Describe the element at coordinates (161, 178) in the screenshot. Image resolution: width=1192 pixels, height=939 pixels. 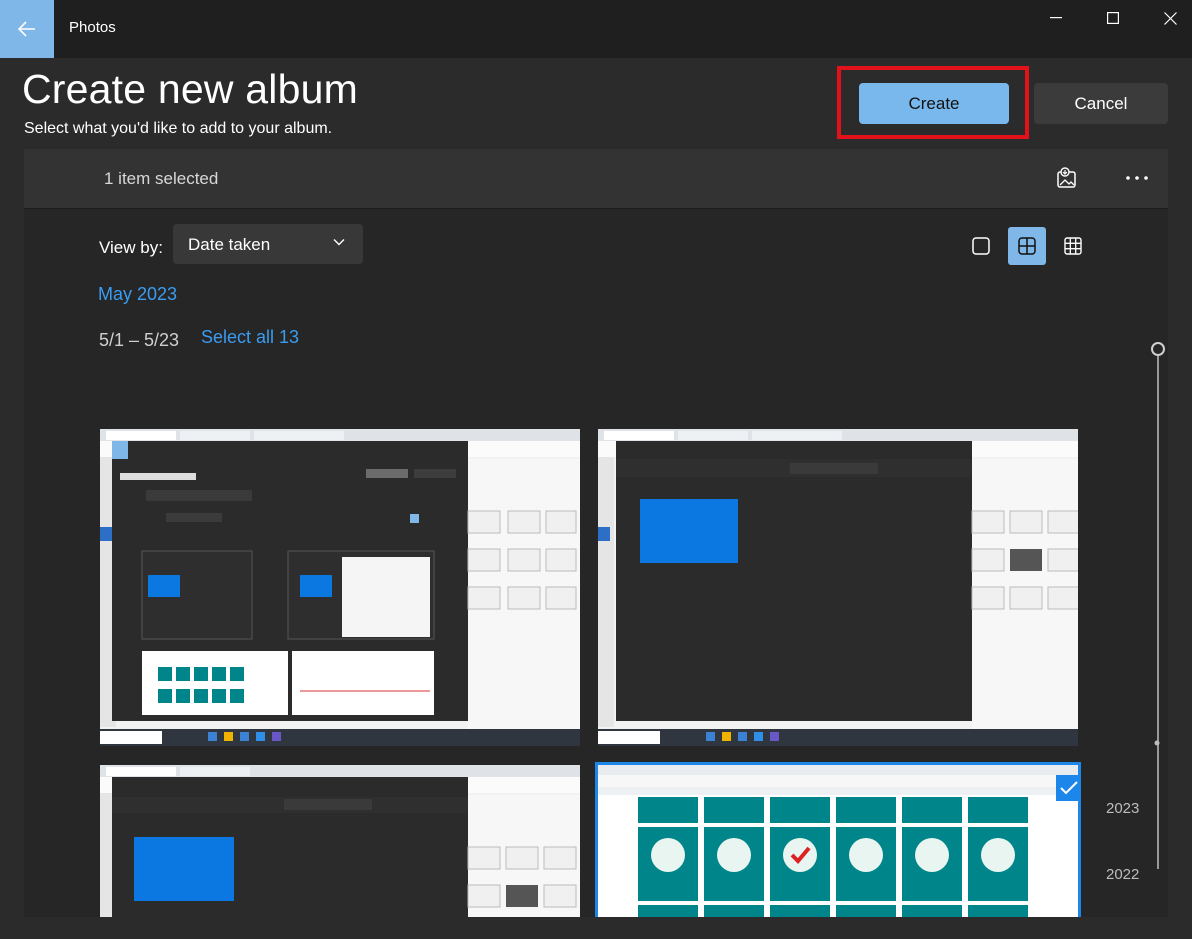
I see `selection-count: 1 item selected` at that location.